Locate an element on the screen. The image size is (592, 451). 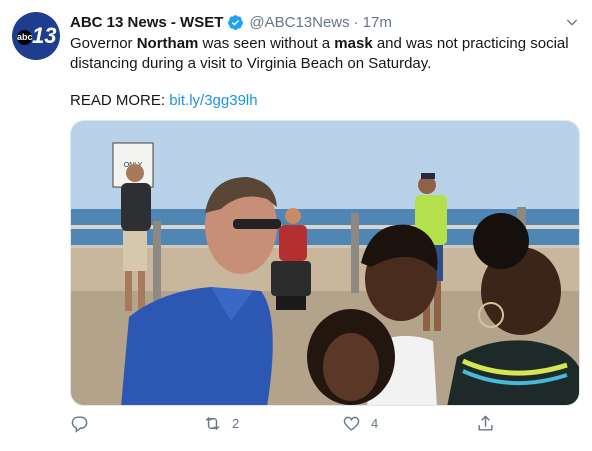
reply-button is located at coordinates (84, 423).